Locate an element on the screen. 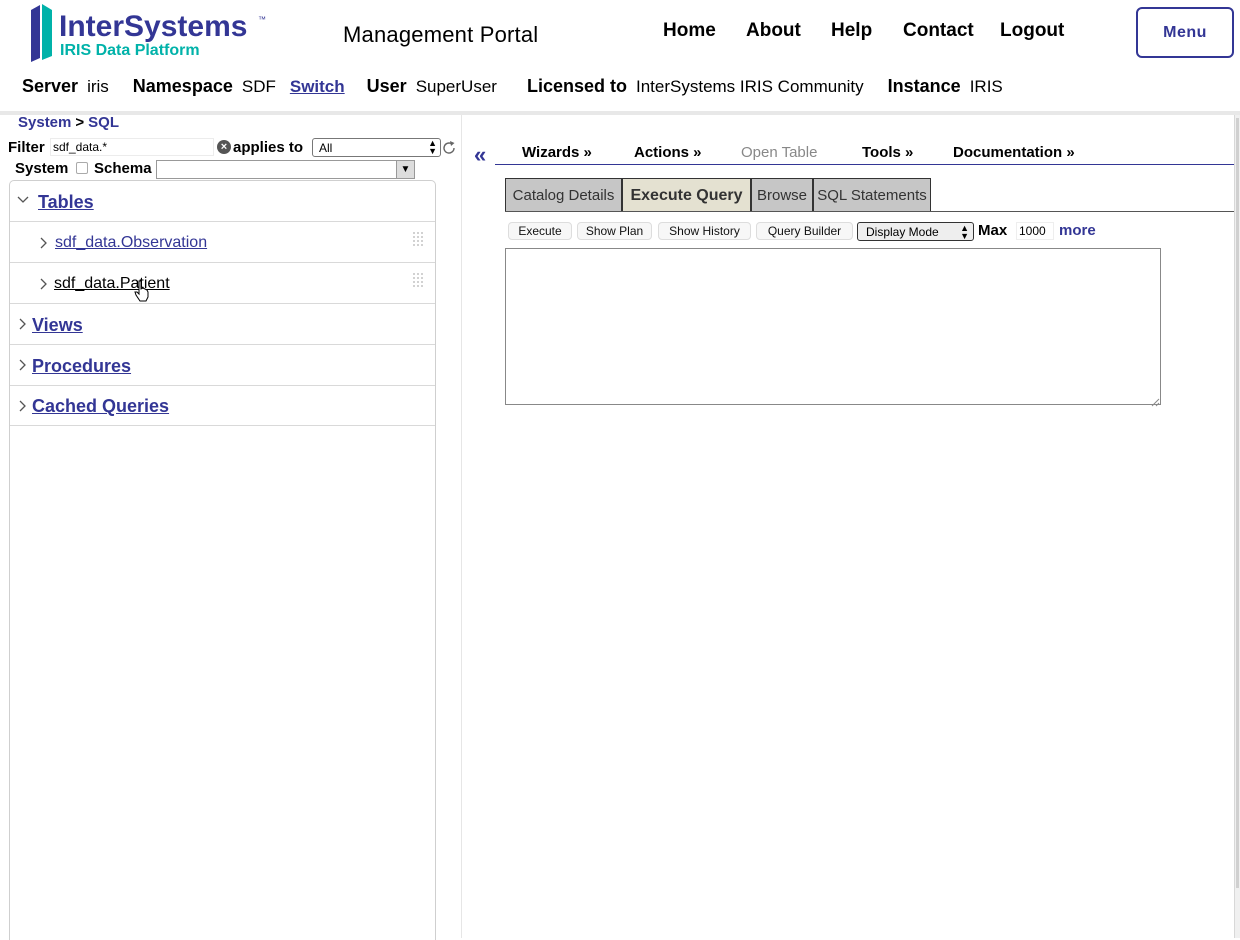 The image size is (1240, 940). tab-browse: Browse is located at coordinates (782, 195).